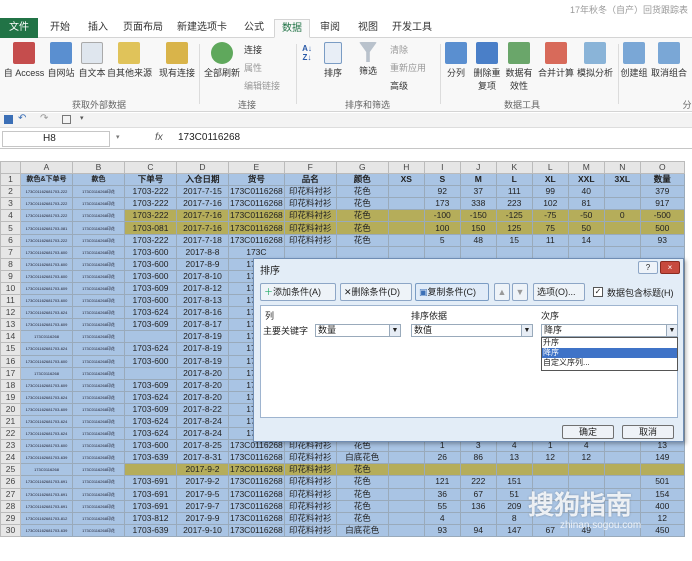 This screenshot has width=692, height=561. What do you see at coordinates (202, 421) in the screenshot?
I see `table-cell: 2017-8-24` at bounding box center [202, 421].